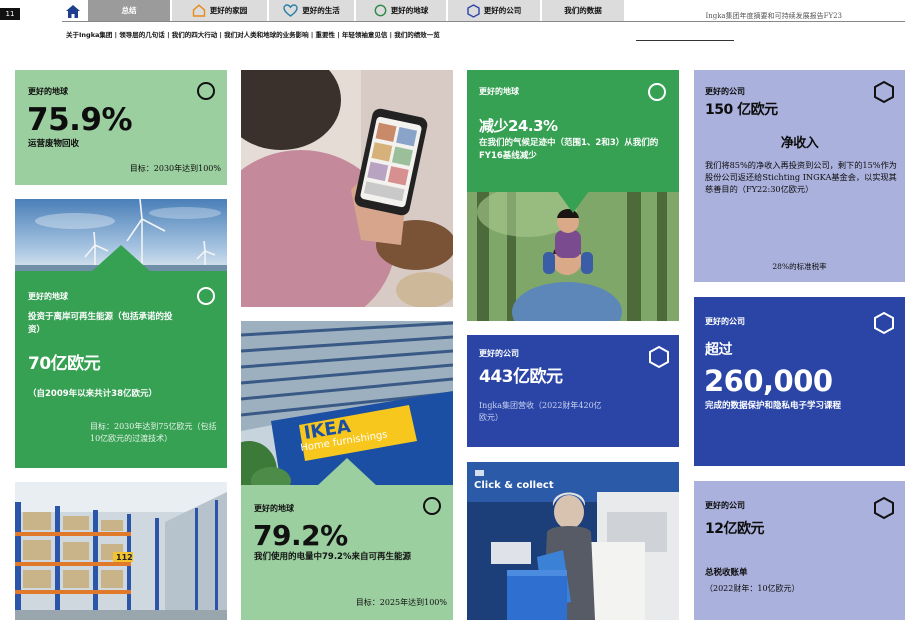 This screenshot has width=920, height=620. I want to click on nav-divider, so click(483, 21).